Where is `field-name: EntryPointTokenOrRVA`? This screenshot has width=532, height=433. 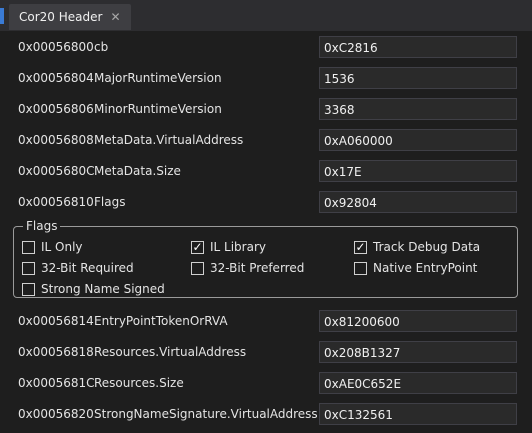
field-name: EntryPointTokenOrRVA is located at coordinates (161, 321).